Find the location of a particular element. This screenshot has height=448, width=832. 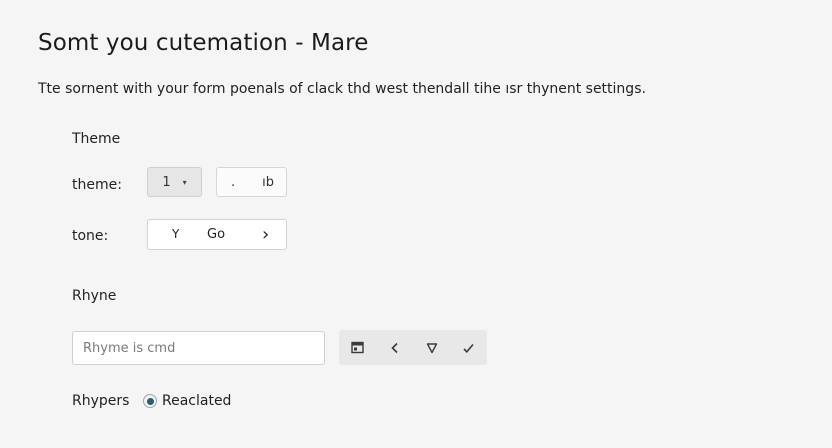

reaclated-radio is located at coordinates (150, 401).